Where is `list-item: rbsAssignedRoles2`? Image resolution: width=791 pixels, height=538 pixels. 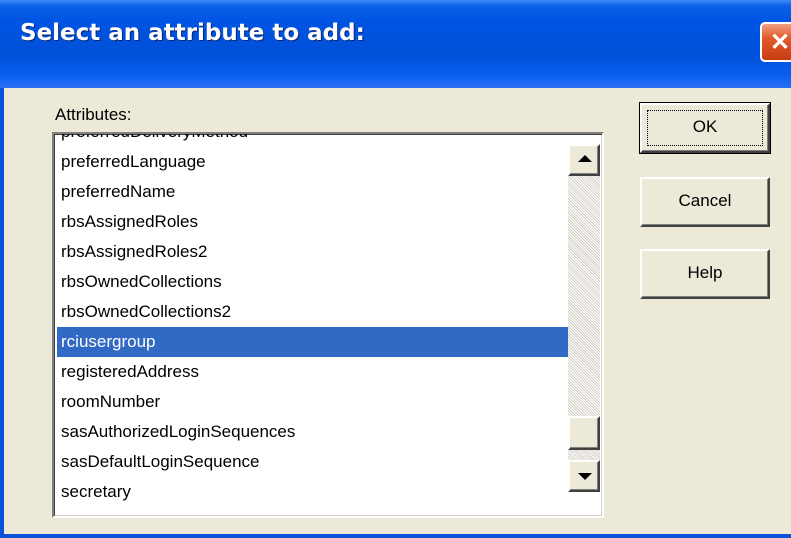 list-item: rbsAssignedRoles2 is located at coordinates (313, 252).